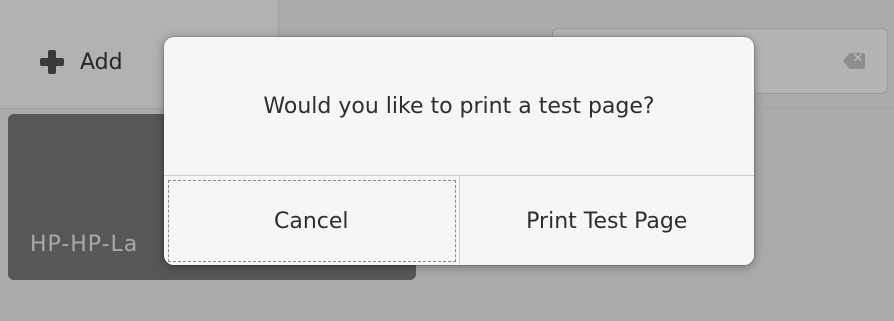  What do you see at coordinates (84, 244) in the screenshot?
I see `printer-name: HP-HP-La` at bounding box center [84, 244].